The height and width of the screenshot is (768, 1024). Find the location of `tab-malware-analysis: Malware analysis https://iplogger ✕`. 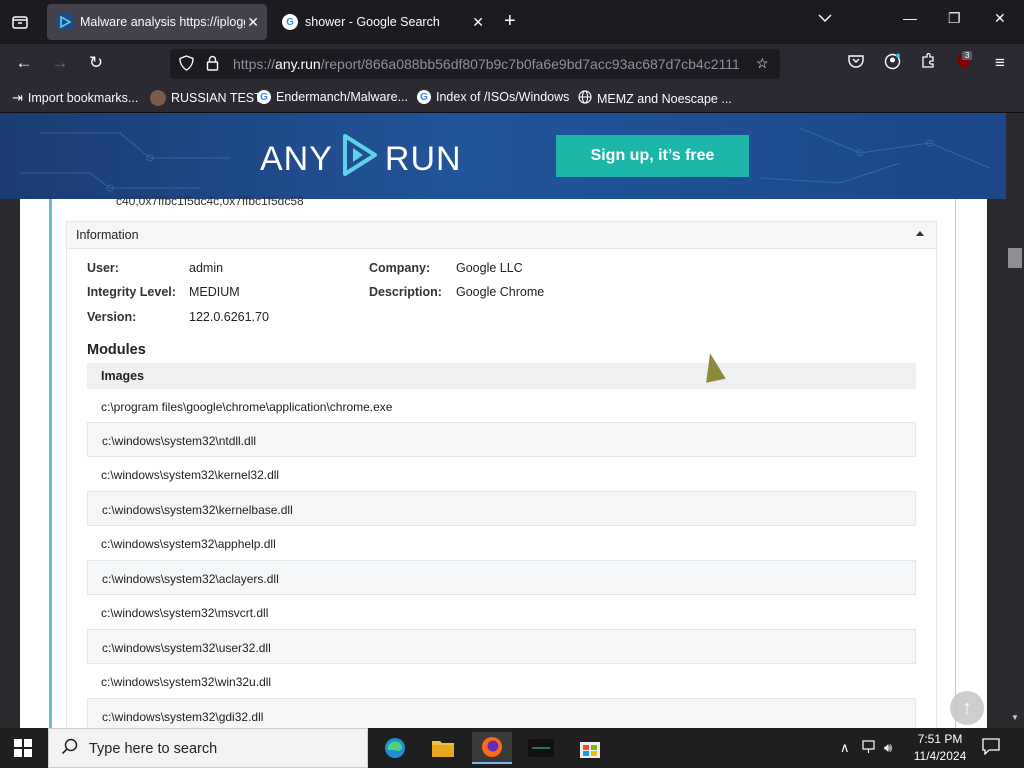

tab-malware-analysis: Malware analysis https://iplogger ✕ is located at coordinates (157, 22).